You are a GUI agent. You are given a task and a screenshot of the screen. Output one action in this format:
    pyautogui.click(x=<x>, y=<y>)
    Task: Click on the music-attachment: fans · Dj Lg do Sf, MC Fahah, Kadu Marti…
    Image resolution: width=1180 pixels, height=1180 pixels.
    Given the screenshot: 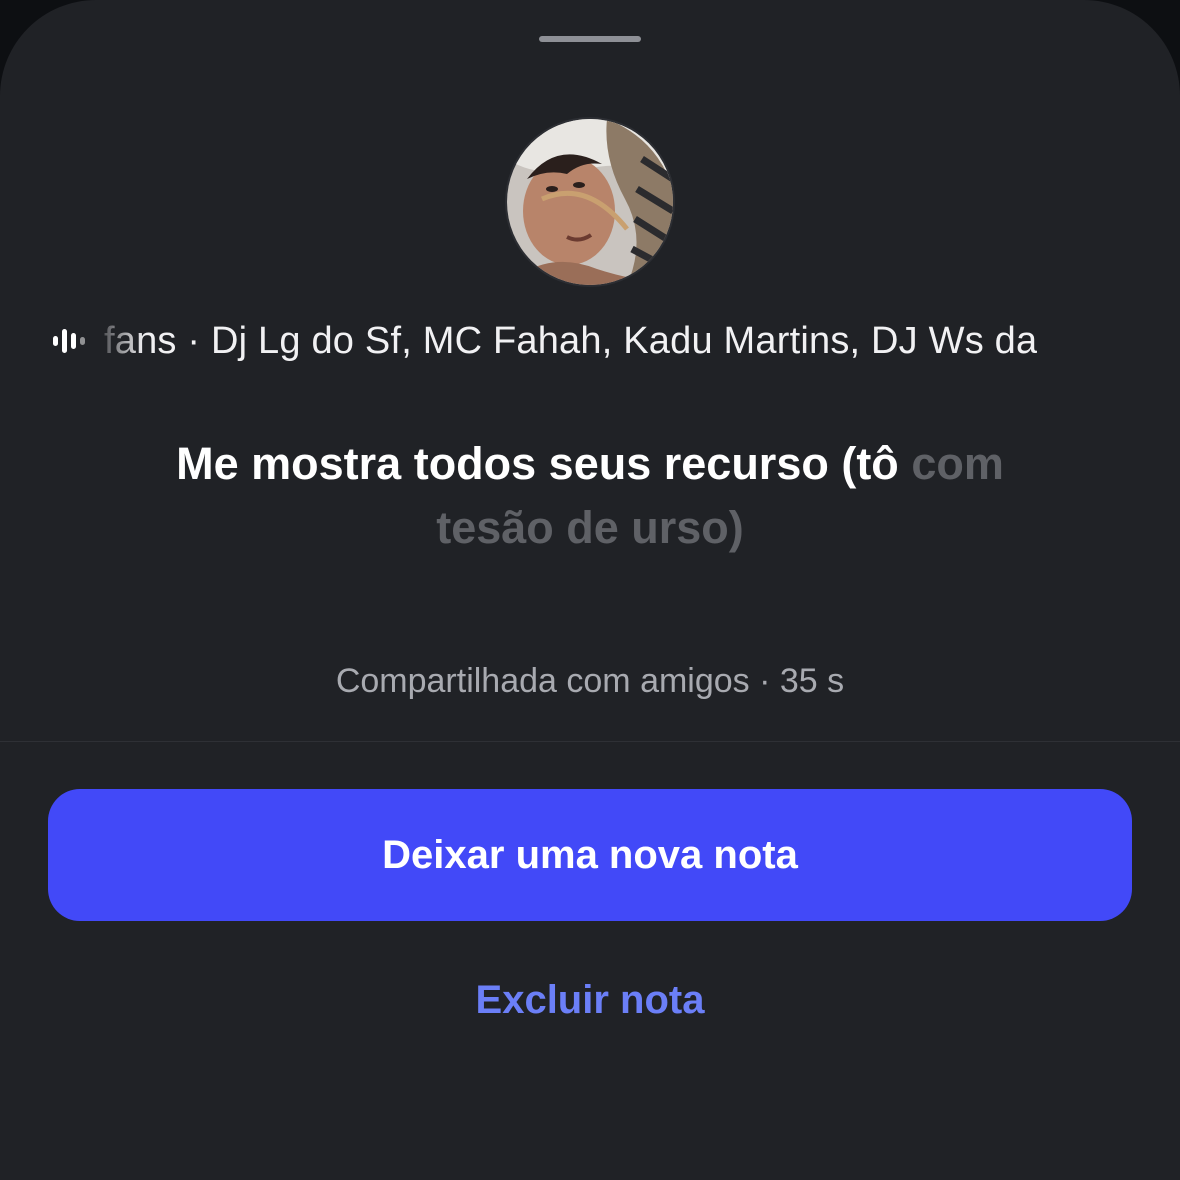 What is the action you would take?
    pyautogui.click(x=592, y=341)
    